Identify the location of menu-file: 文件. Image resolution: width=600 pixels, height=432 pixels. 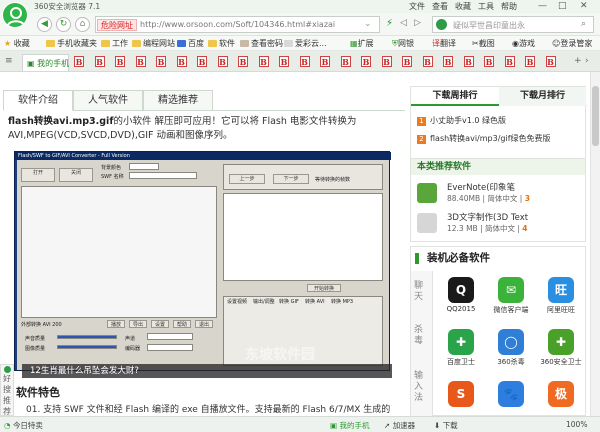
(417, 6).